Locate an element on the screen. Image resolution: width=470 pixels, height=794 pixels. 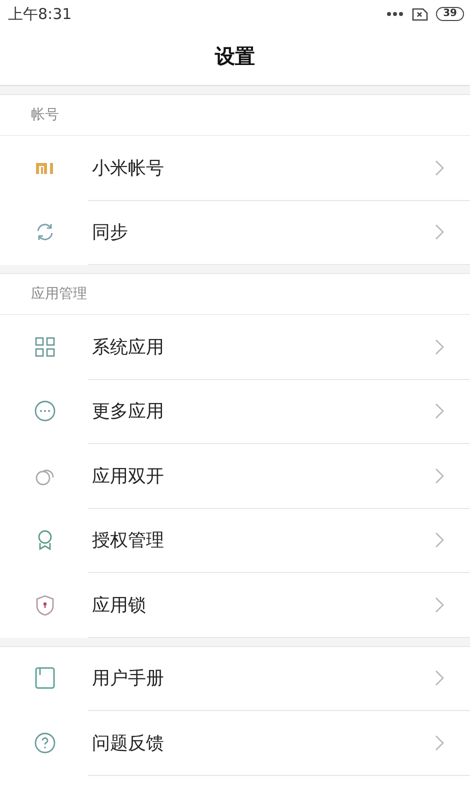
item-label: 应用锁 is located at coordinates (119, 605).